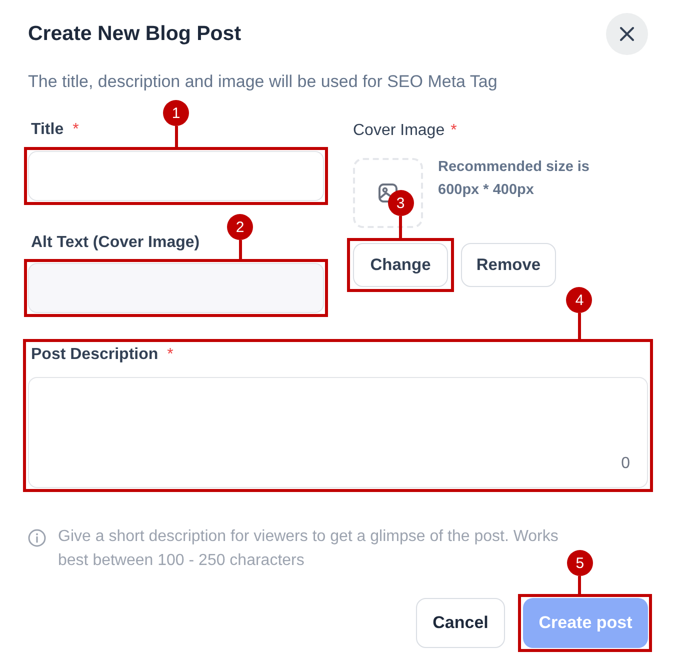  Describe the element at coordinates (47, 130) in the screenshot. I see `field-label: Title` at that location.